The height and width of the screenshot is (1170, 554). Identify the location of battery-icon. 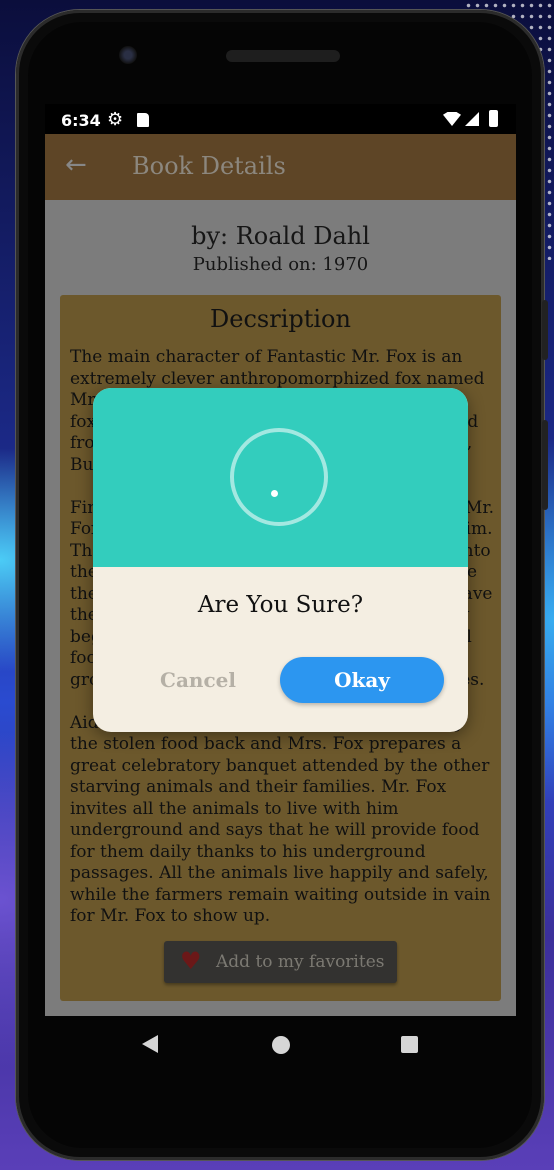
(493, 118).